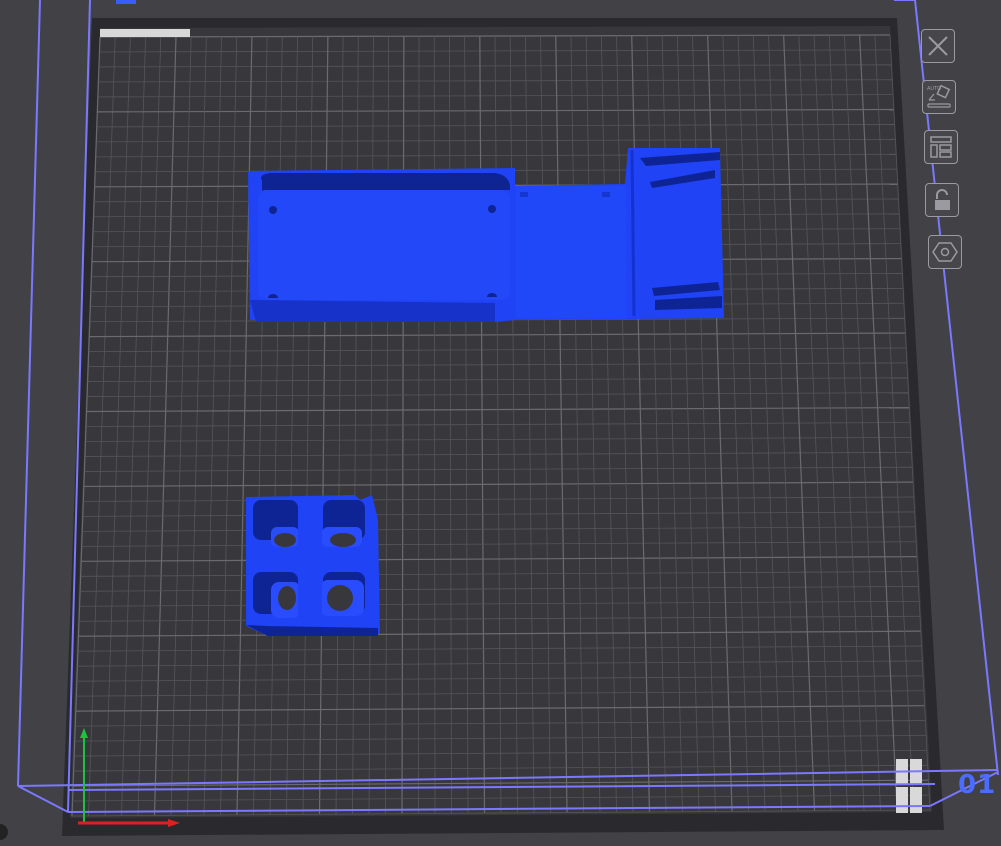 This screenshot has width=1001, height=846. I want to click on arrange-icon, so click(941, 147).